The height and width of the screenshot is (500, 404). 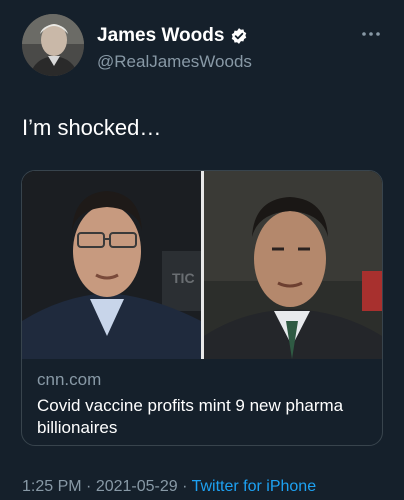 I want to click on display-name-row: James Woods, so click(x=172, y=36).